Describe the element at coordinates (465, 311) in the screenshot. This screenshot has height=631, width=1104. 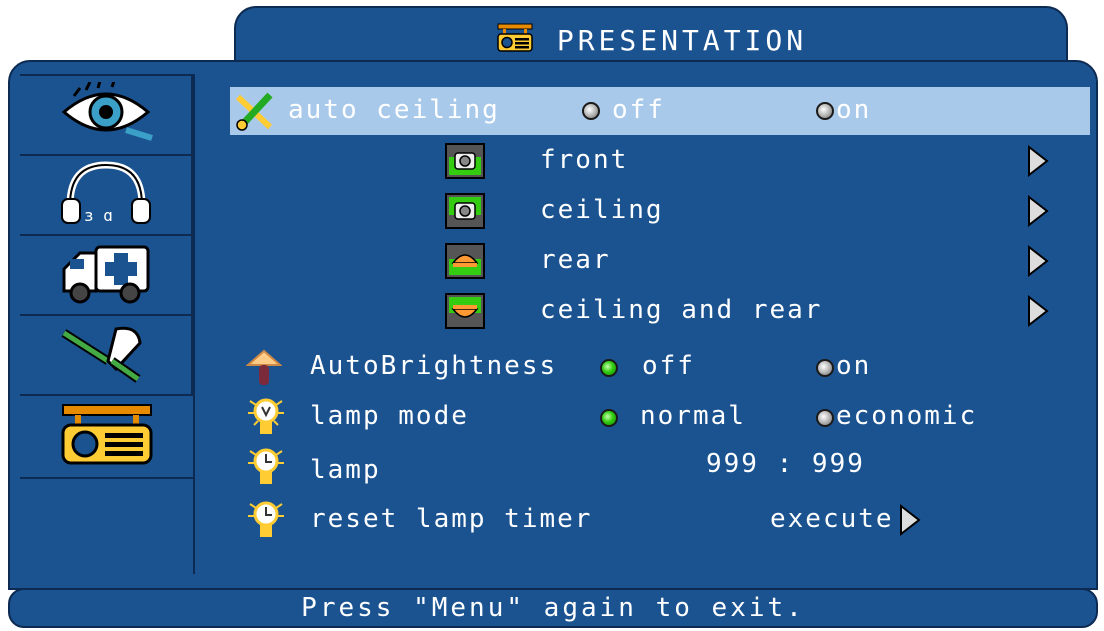
I see `ceiling-rear-mount-icon` at that location.